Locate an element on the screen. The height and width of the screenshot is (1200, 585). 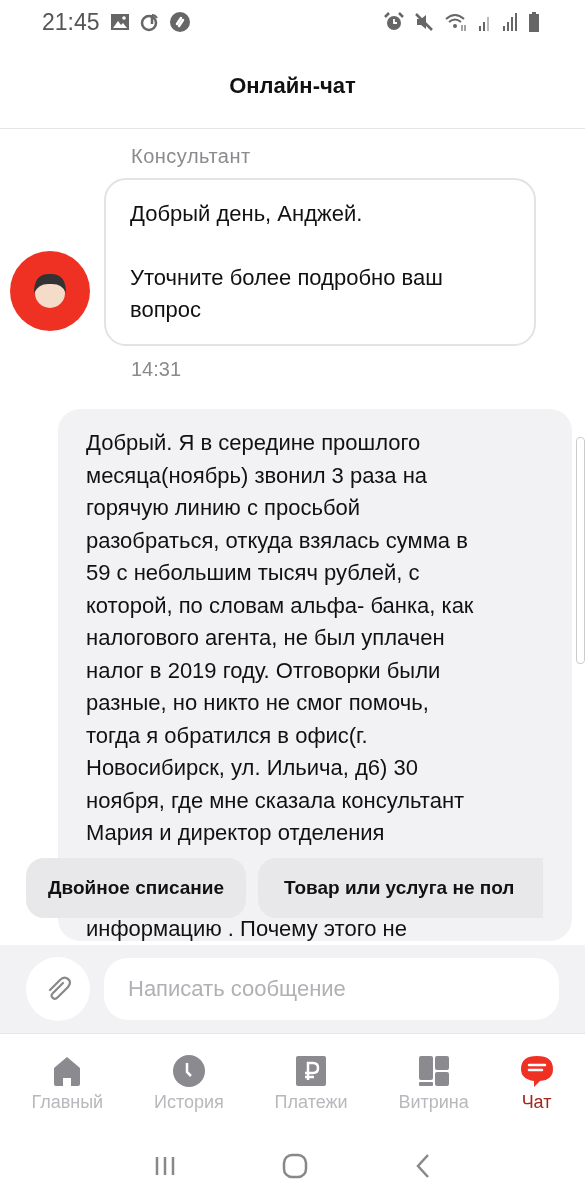
clock-icon is located at coordinates (188, 1070).